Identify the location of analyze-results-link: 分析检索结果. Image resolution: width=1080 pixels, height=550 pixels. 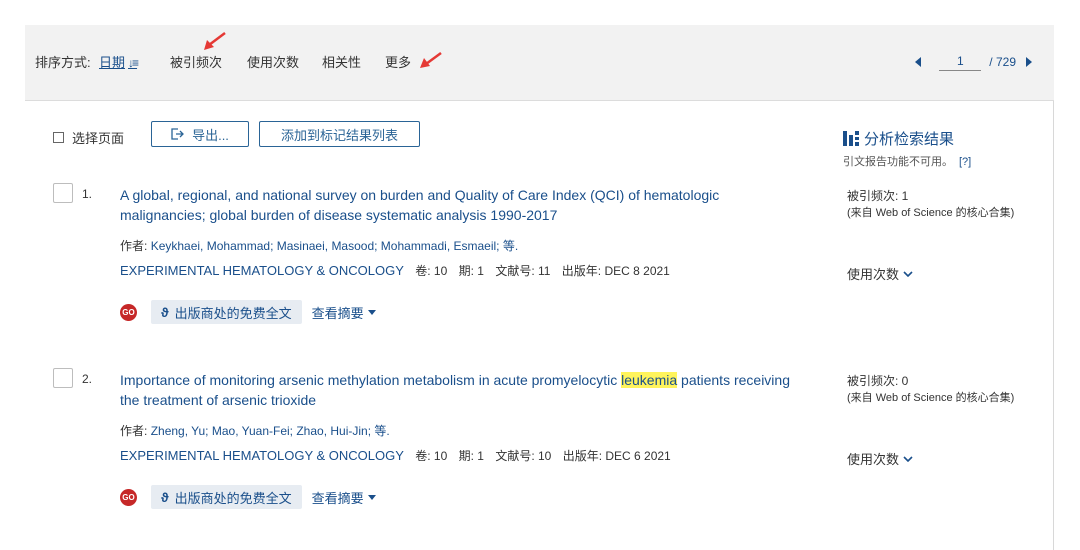
(907, 138).